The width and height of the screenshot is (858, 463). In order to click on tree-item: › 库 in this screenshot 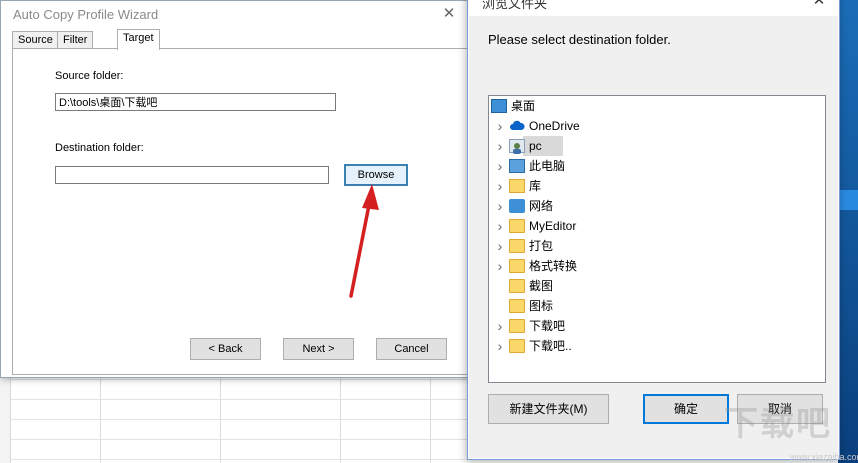, I will do `click(657, 186)`.